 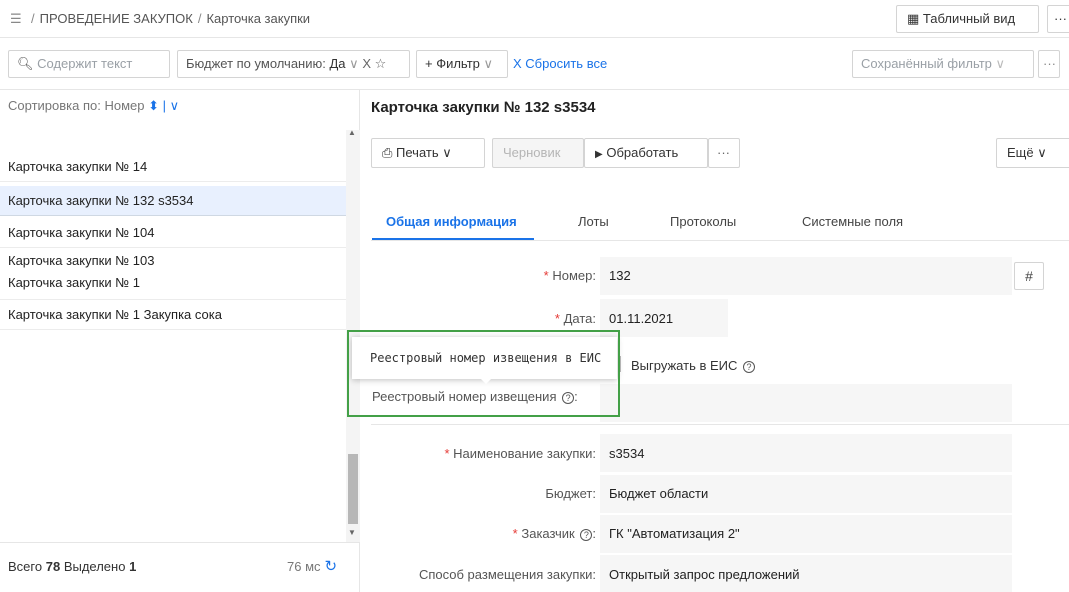 What do you see at coordinates (173, 201) in the screenshot?
I see `list-item-selected: Карточка закупки № 132 s3534` at bounding box center [173, 201].